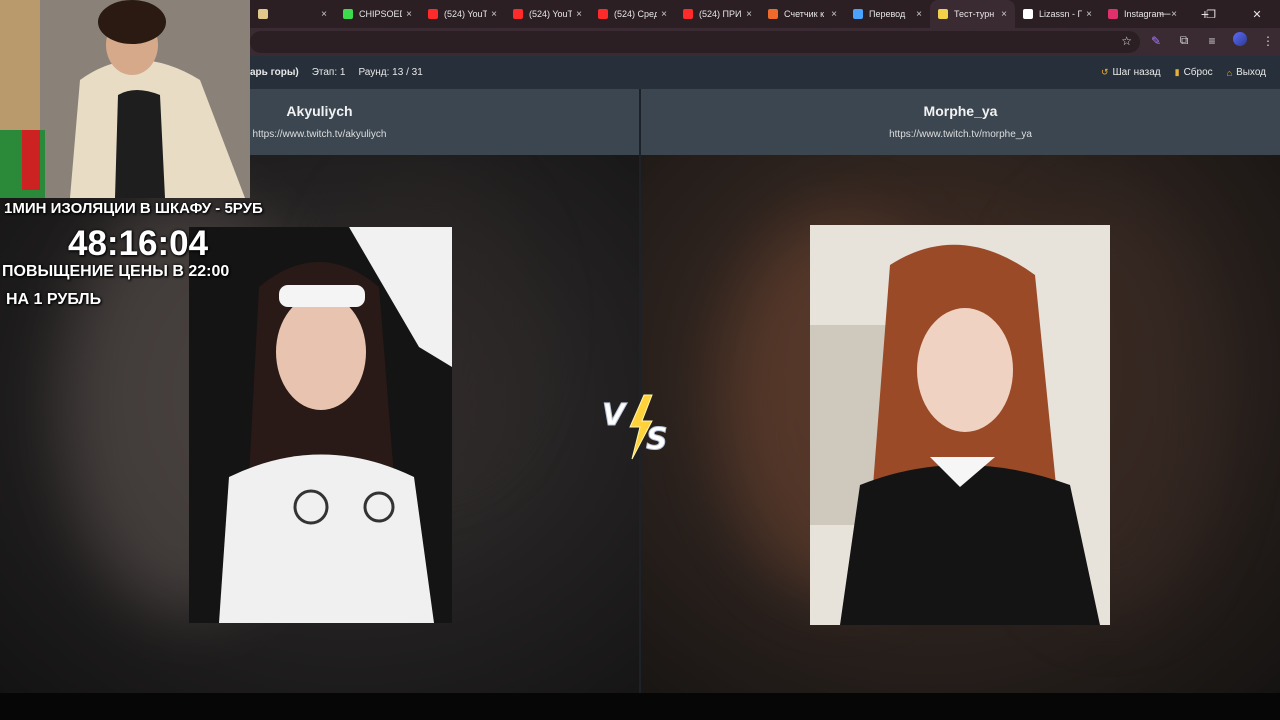 This screenshot has width=1280, height=720. I want to click on vs-letter-s: S, so click(657, 439).